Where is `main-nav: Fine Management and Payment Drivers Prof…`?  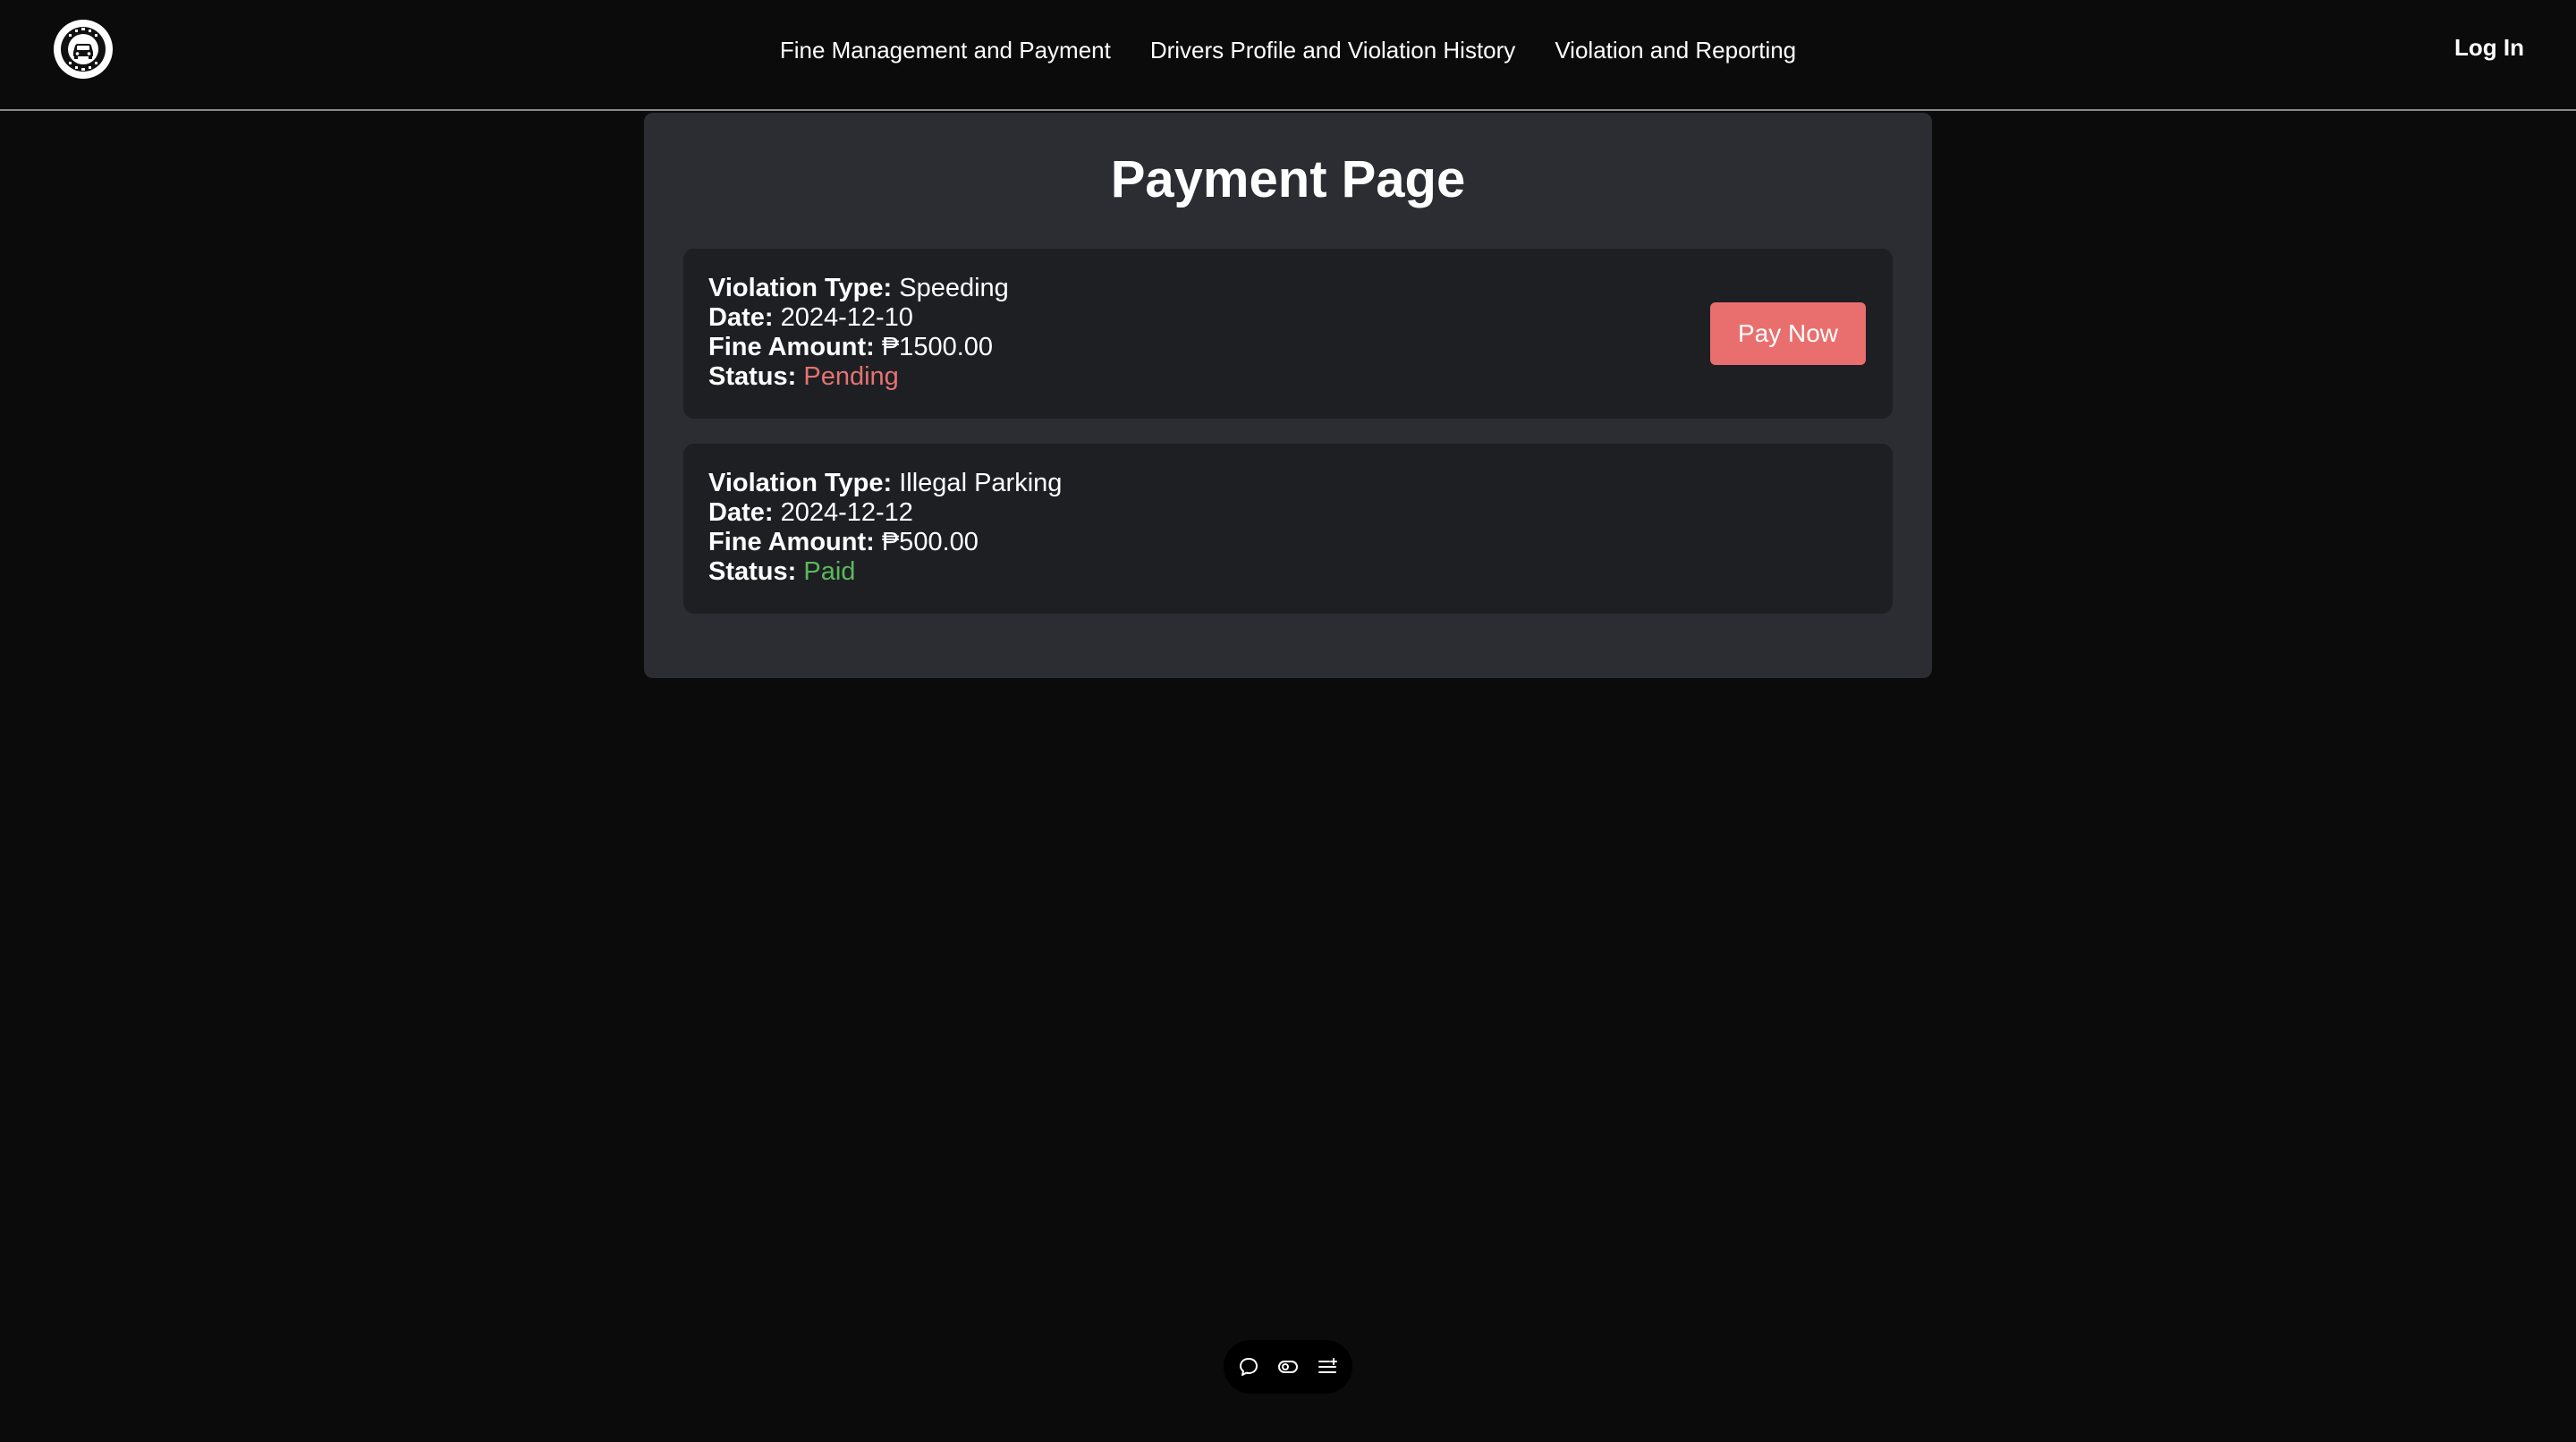
main-nav: Fine Management and Payment Drivers Prof… is located at coordinates (1288, 50).